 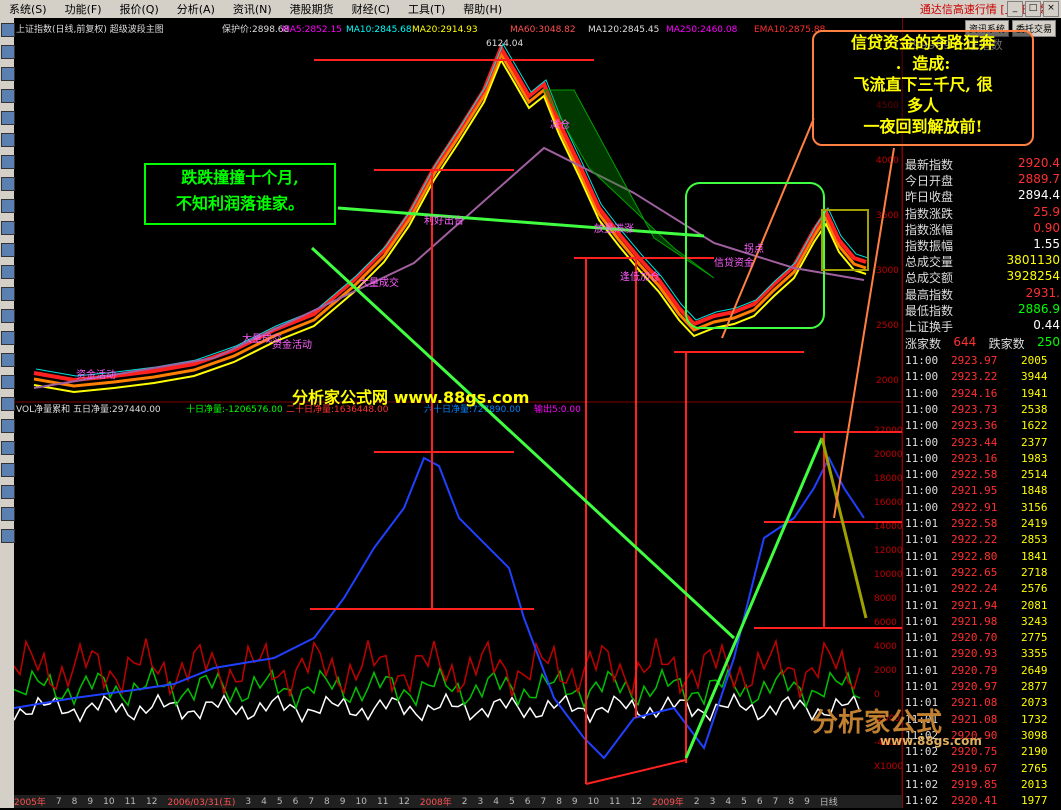 What do you see at coordinates (982, 492) in the screenshot?
I see `tick-row: 11:00 2921.95 1848` at bounding box center [982, 492].